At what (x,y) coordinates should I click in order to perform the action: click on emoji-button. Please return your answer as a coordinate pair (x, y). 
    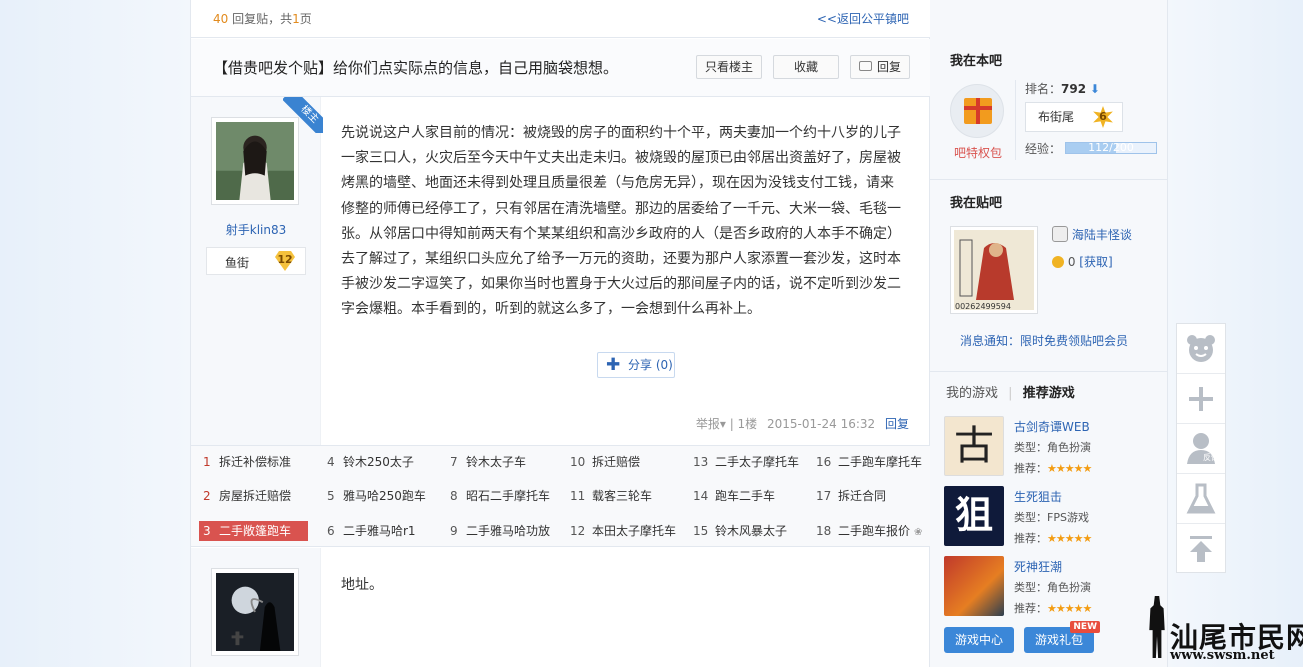
    Looking at the image, I should click on (1201, 349).